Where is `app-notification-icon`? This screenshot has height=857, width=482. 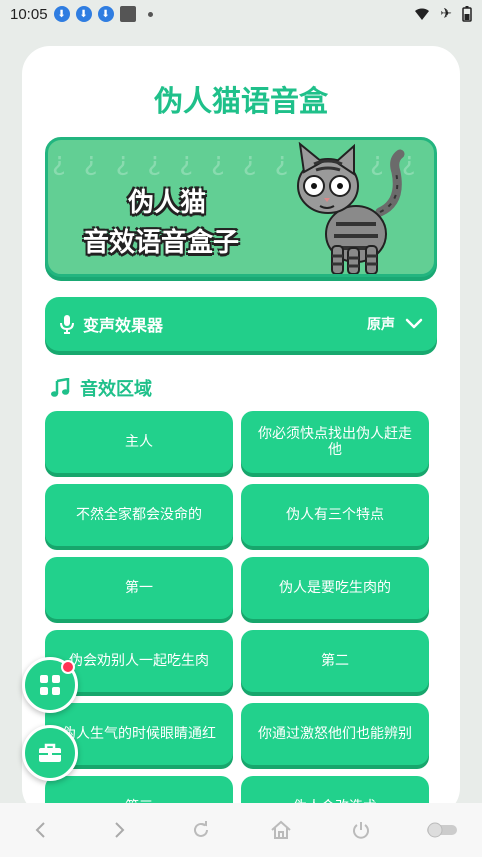
app-notification-icon is located at coordinates (127, 14).